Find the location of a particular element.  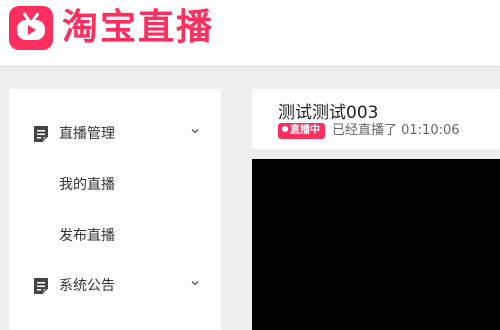

sidebar-item-label: 我的直播 is located at coordinates (87, 185).